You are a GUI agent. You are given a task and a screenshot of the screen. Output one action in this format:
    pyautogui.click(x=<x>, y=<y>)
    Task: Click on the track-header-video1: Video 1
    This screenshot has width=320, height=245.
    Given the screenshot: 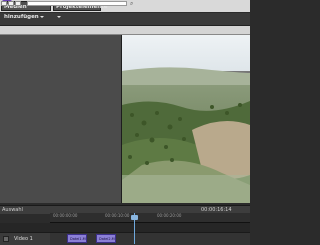 What is the action you would take?
    pyautogui.click(x=25, y=238)
    